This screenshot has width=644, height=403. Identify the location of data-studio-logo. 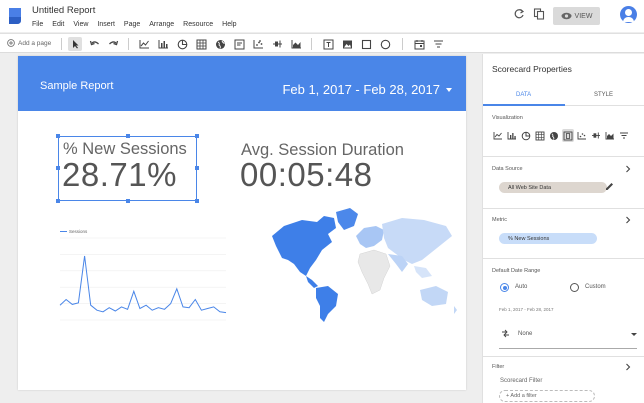
(15, 16).